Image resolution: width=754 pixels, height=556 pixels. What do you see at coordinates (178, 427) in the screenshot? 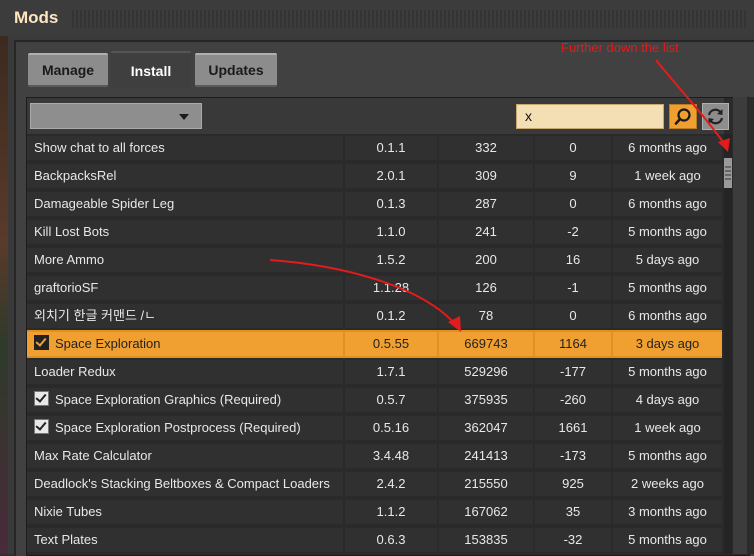
I see `mod-name-cell-text: Space Exploration Postprocess (Required)` at bounding box center [178, 427].